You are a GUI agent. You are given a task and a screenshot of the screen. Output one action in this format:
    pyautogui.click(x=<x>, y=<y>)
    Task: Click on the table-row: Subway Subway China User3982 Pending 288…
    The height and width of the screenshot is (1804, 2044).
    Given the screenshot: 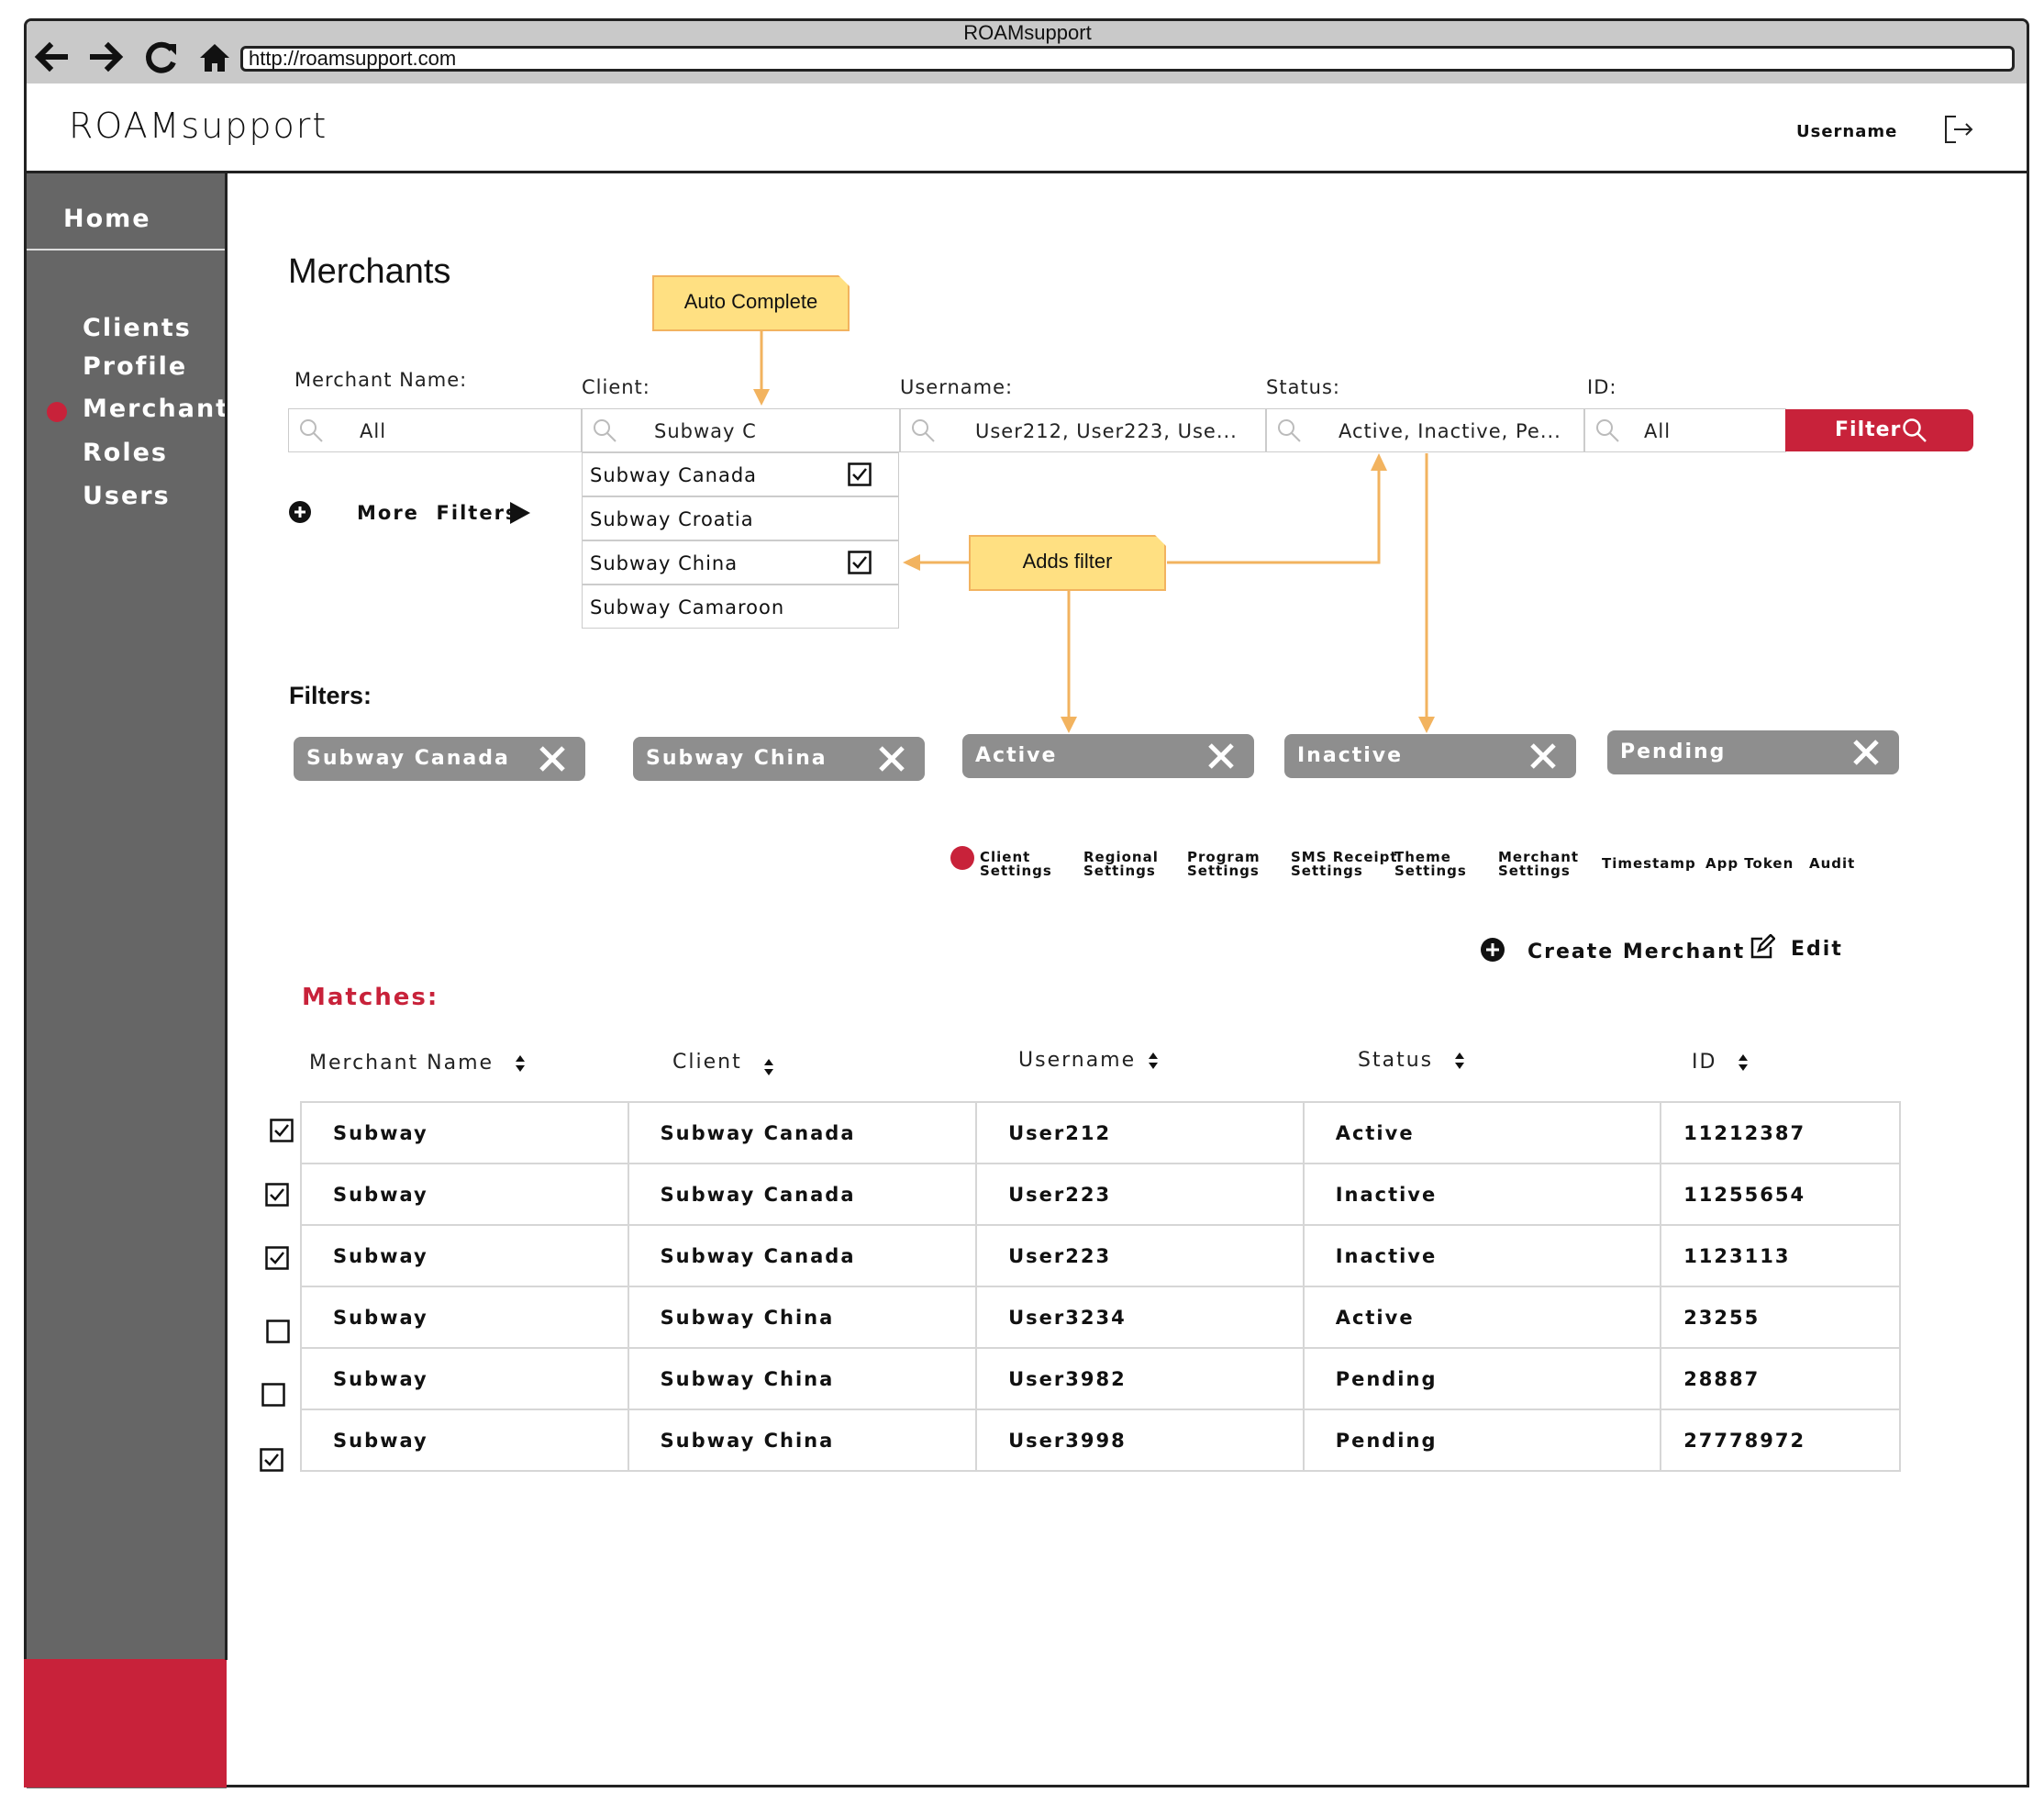 What is the action you would take?
    pyautogui.click(x=1101, y=1378)
    